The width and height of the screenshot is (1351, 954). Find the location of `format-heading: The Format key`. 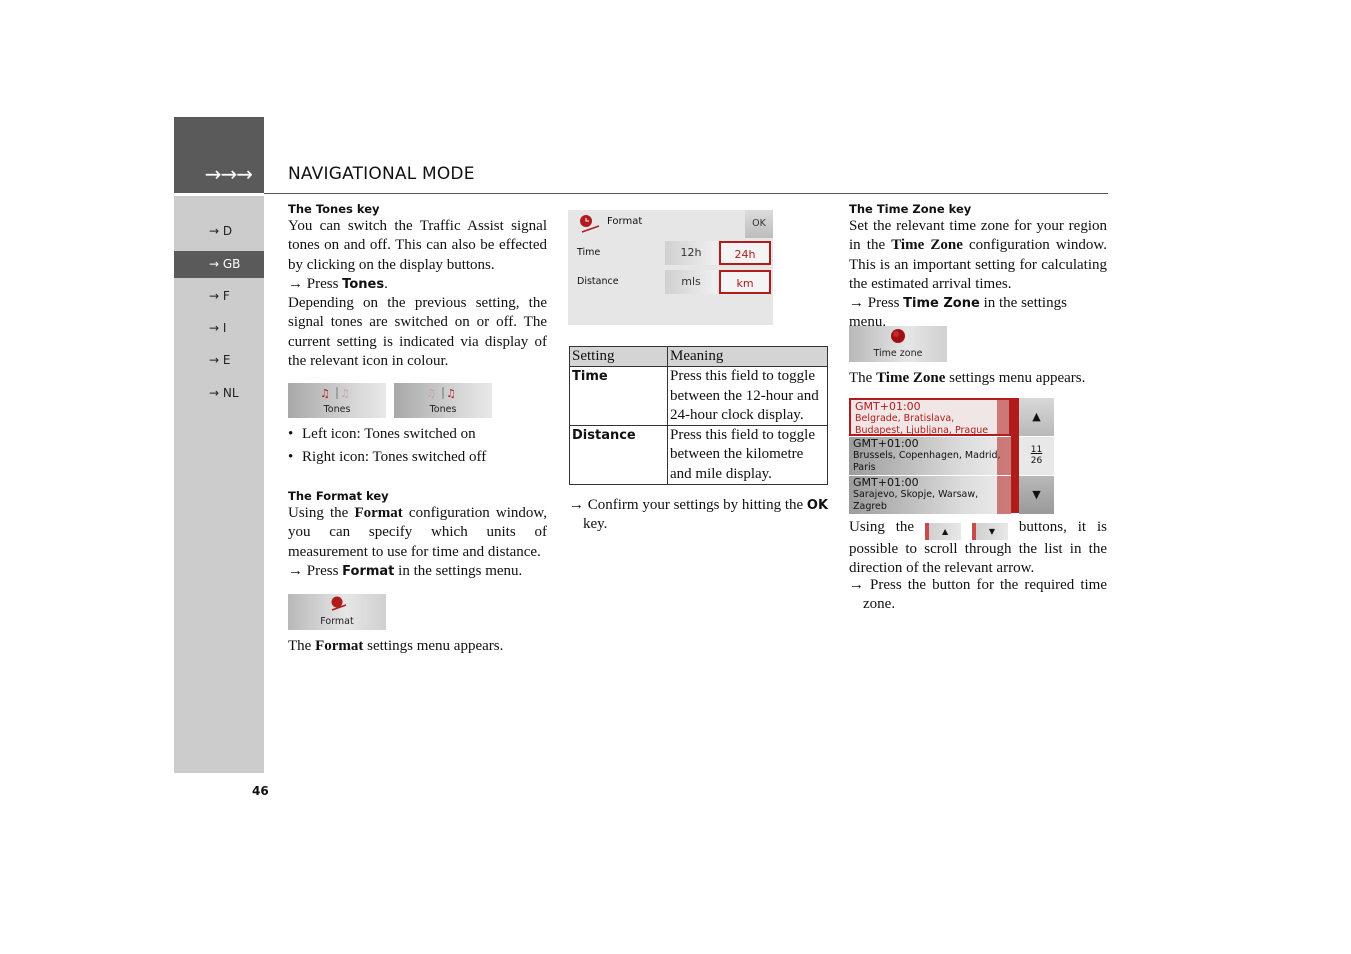

format-heading: The Format key is located at coordinates (338, 496).